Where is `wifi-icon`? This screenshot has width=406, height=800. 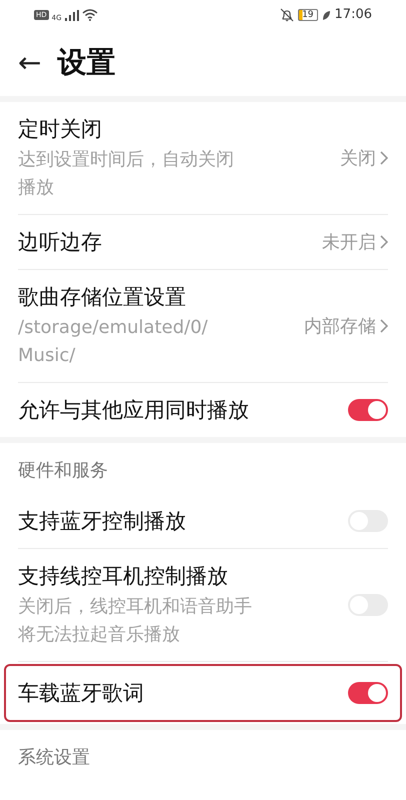
wifi-icon is located at coordinates (90, 15).